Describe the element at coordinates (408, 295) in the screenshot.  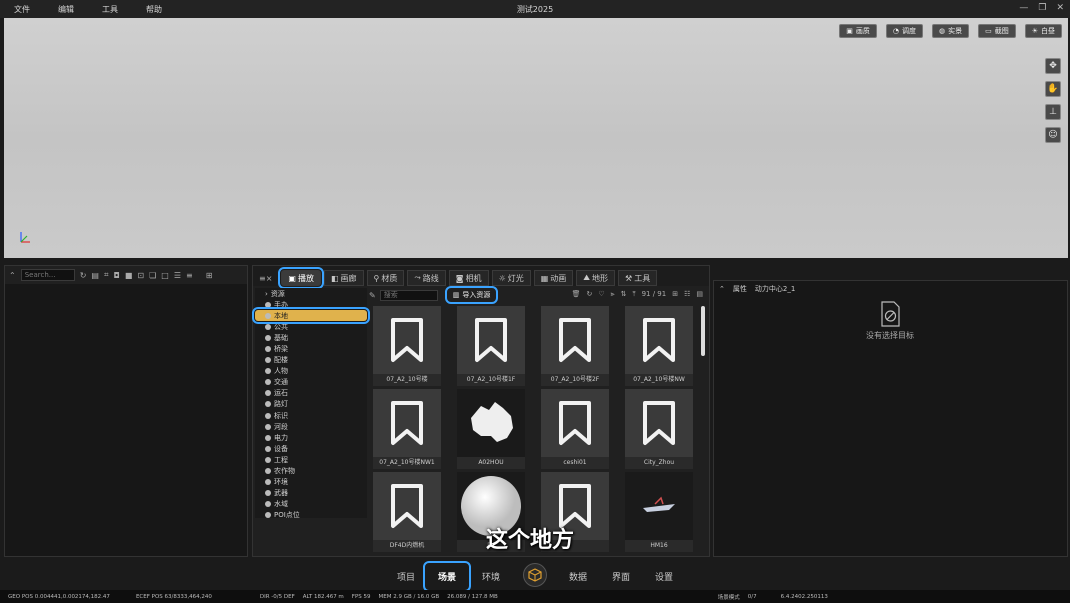
I see `asset-search-input: 搜索` at that location.